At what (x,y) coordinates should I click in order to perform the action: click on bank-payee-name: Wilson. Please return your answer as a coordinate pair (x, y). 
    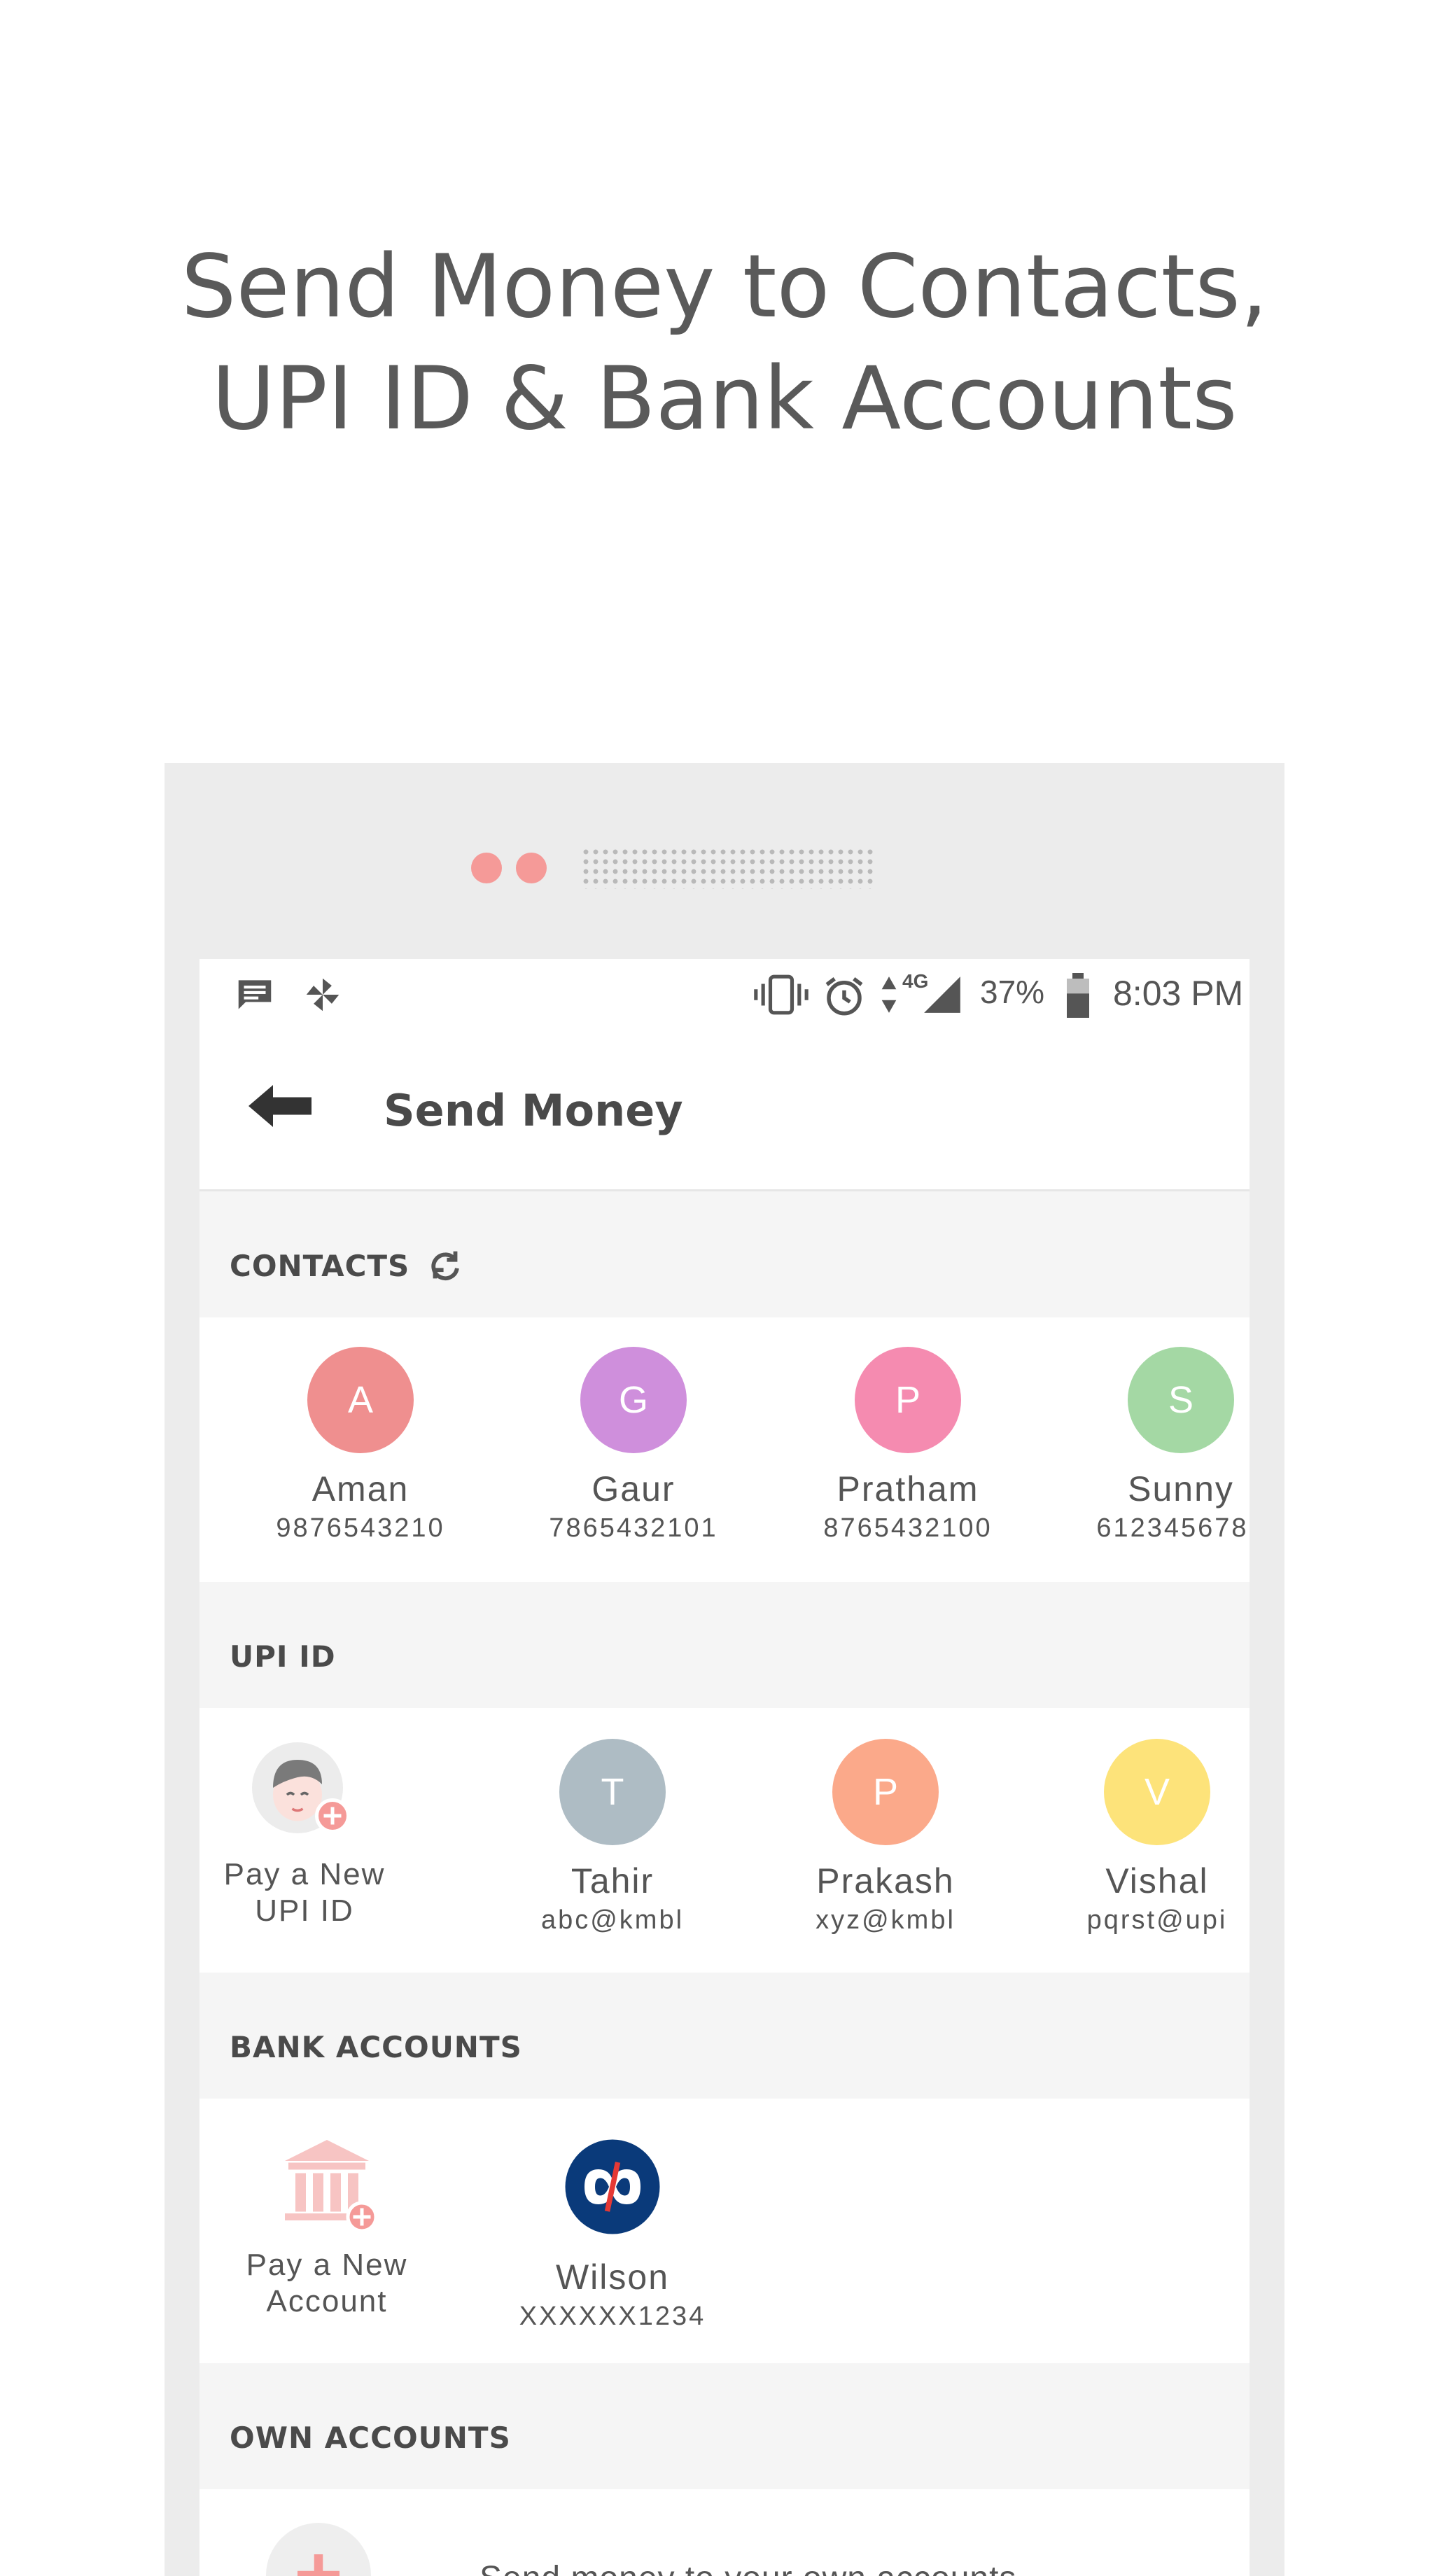
    Looking at the image, I should click on (612, 2277).